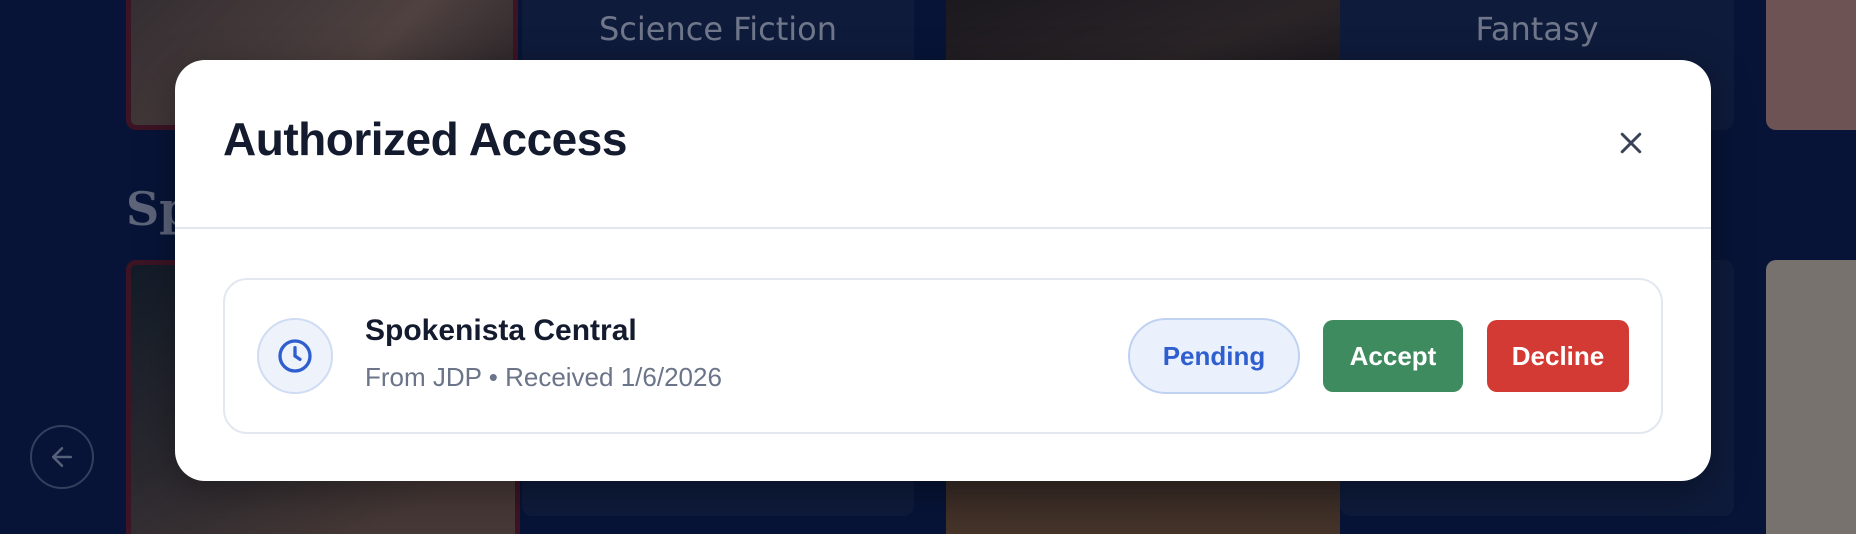 Image resolution: width=1856 pixels, height=534 pixels. What do you see at coordinates (501, 330) in the screenshot?
I see `requester-name: Spokenista Central` at bounding box center [501, 330].